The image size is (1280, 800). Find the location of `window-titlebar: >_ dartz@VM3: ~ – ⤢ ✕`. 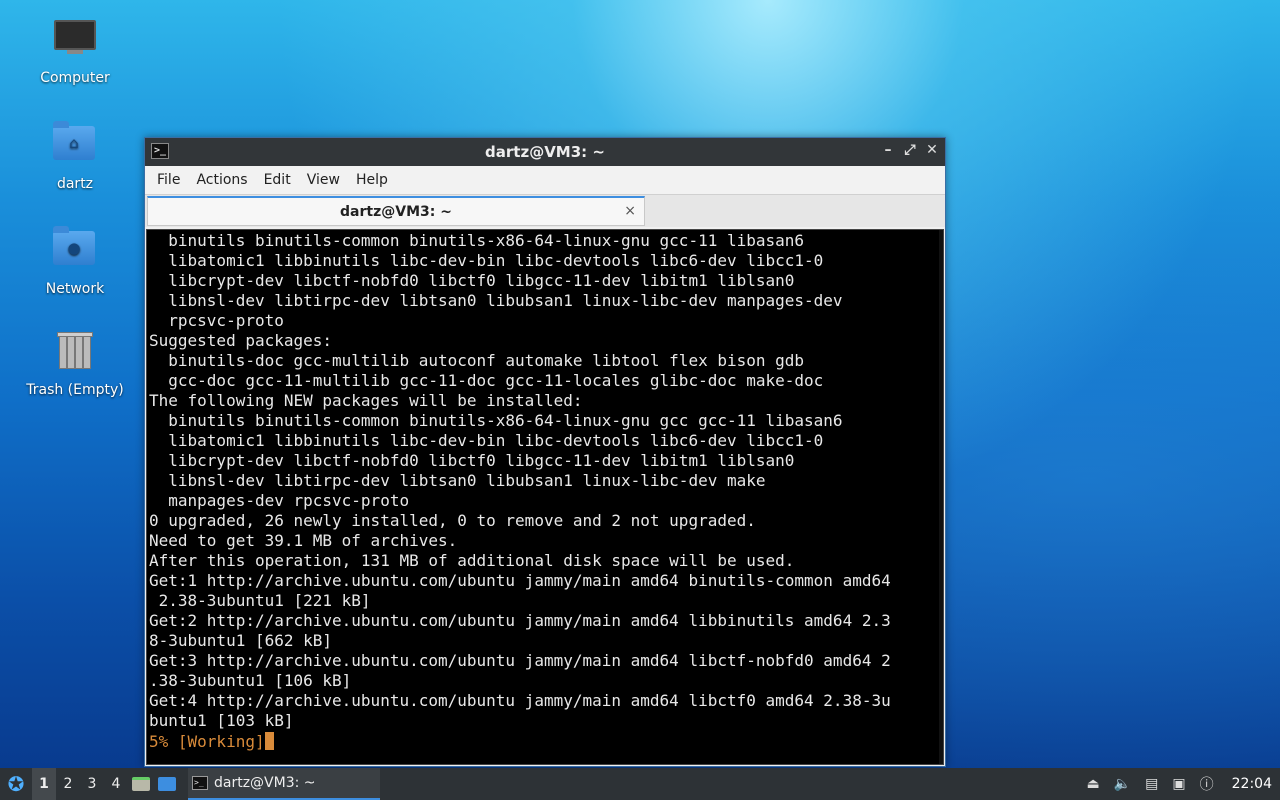

window-titlebar: >_ dartz@VM3: ~ – ⤢ ✕ is located at coordinates (545, 152).